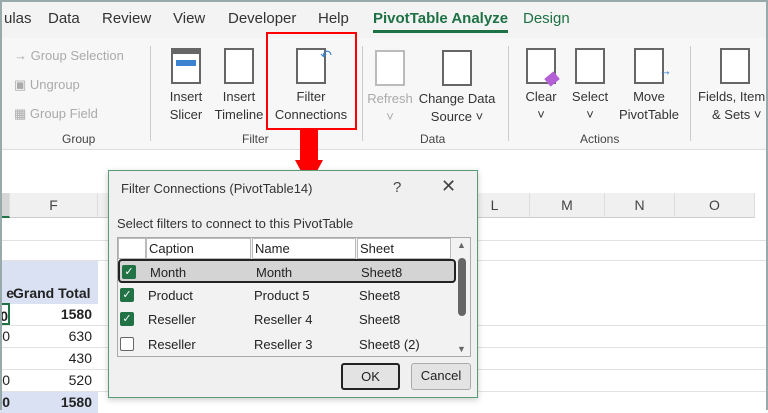 The image size is (768, 413). Describe the element at coordinates (127, 343) in the screenshot. I see `checkbox` at that location.